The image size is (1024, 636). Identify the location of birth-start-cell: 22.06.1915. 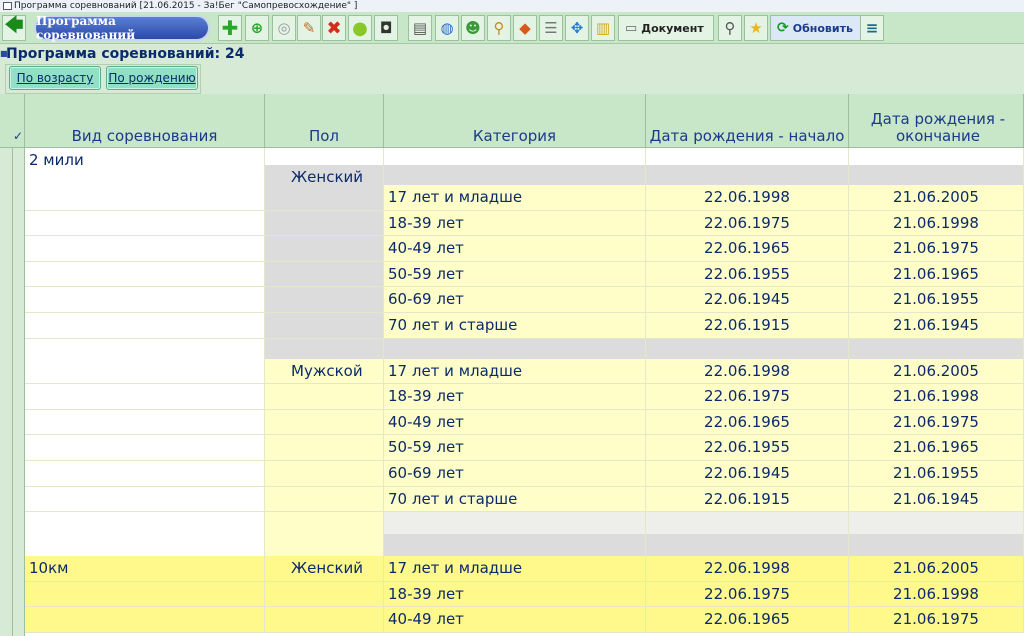
(747, 499).